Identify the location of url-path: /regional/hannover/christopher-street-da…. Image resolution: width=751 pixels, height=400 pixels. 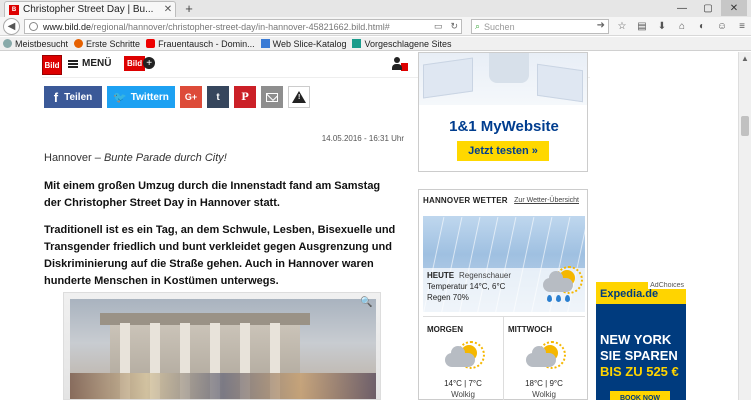
(240, 26).